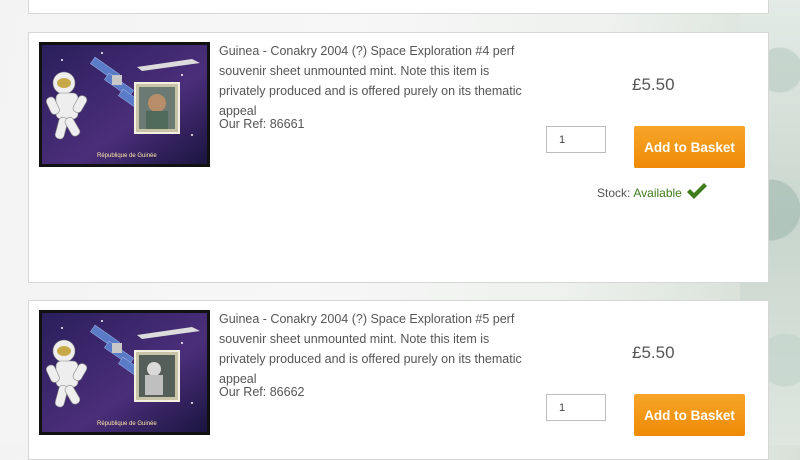 The height and width of the screenshot is (460, 800). Describe the element at coordinates (262, 124) in the screenshot. I see `product-reference: Our Ref: 86661` at that location.